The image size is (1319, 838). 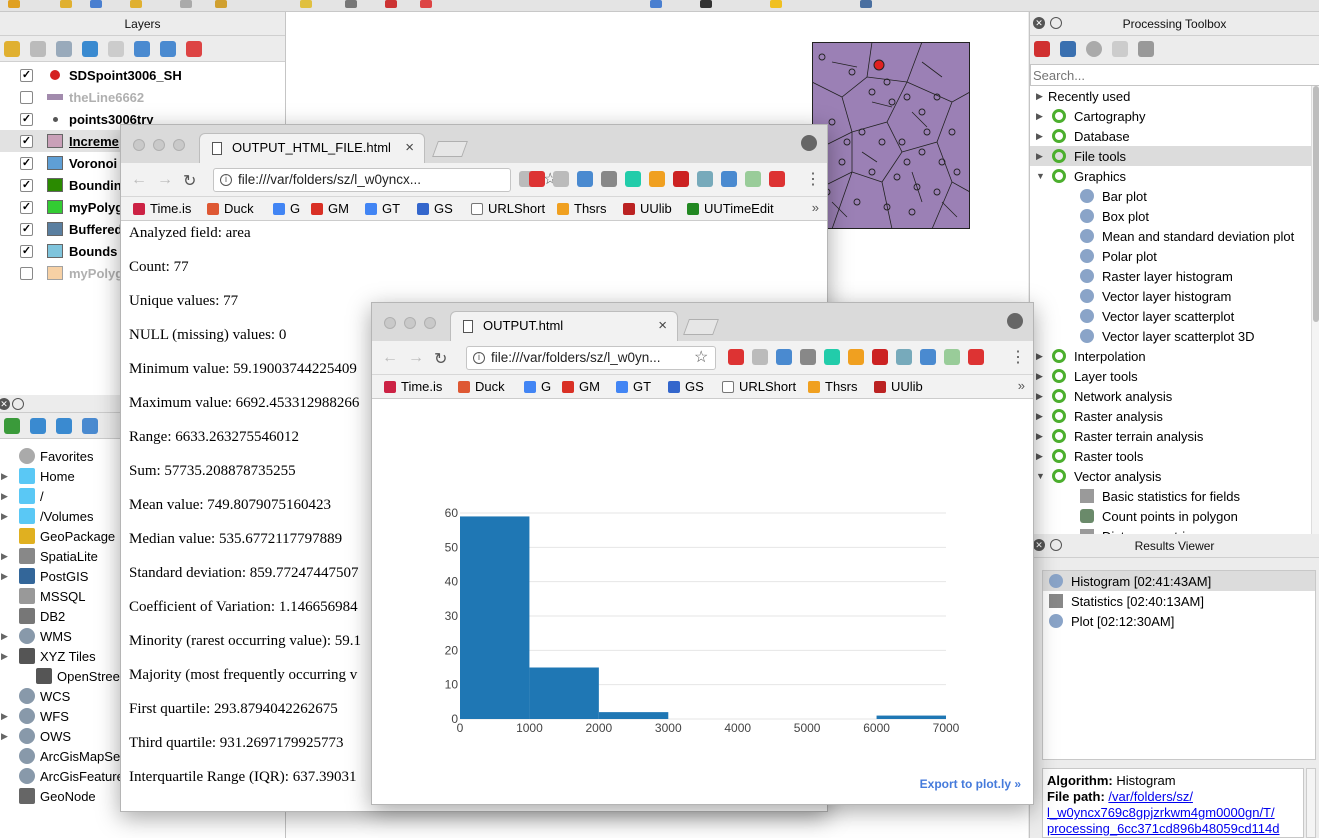 What do you see at coordinates (1042, 176) in the screenshot?
I see `expand-arrow-icon: ▼` at bounding box center [1042, 176].